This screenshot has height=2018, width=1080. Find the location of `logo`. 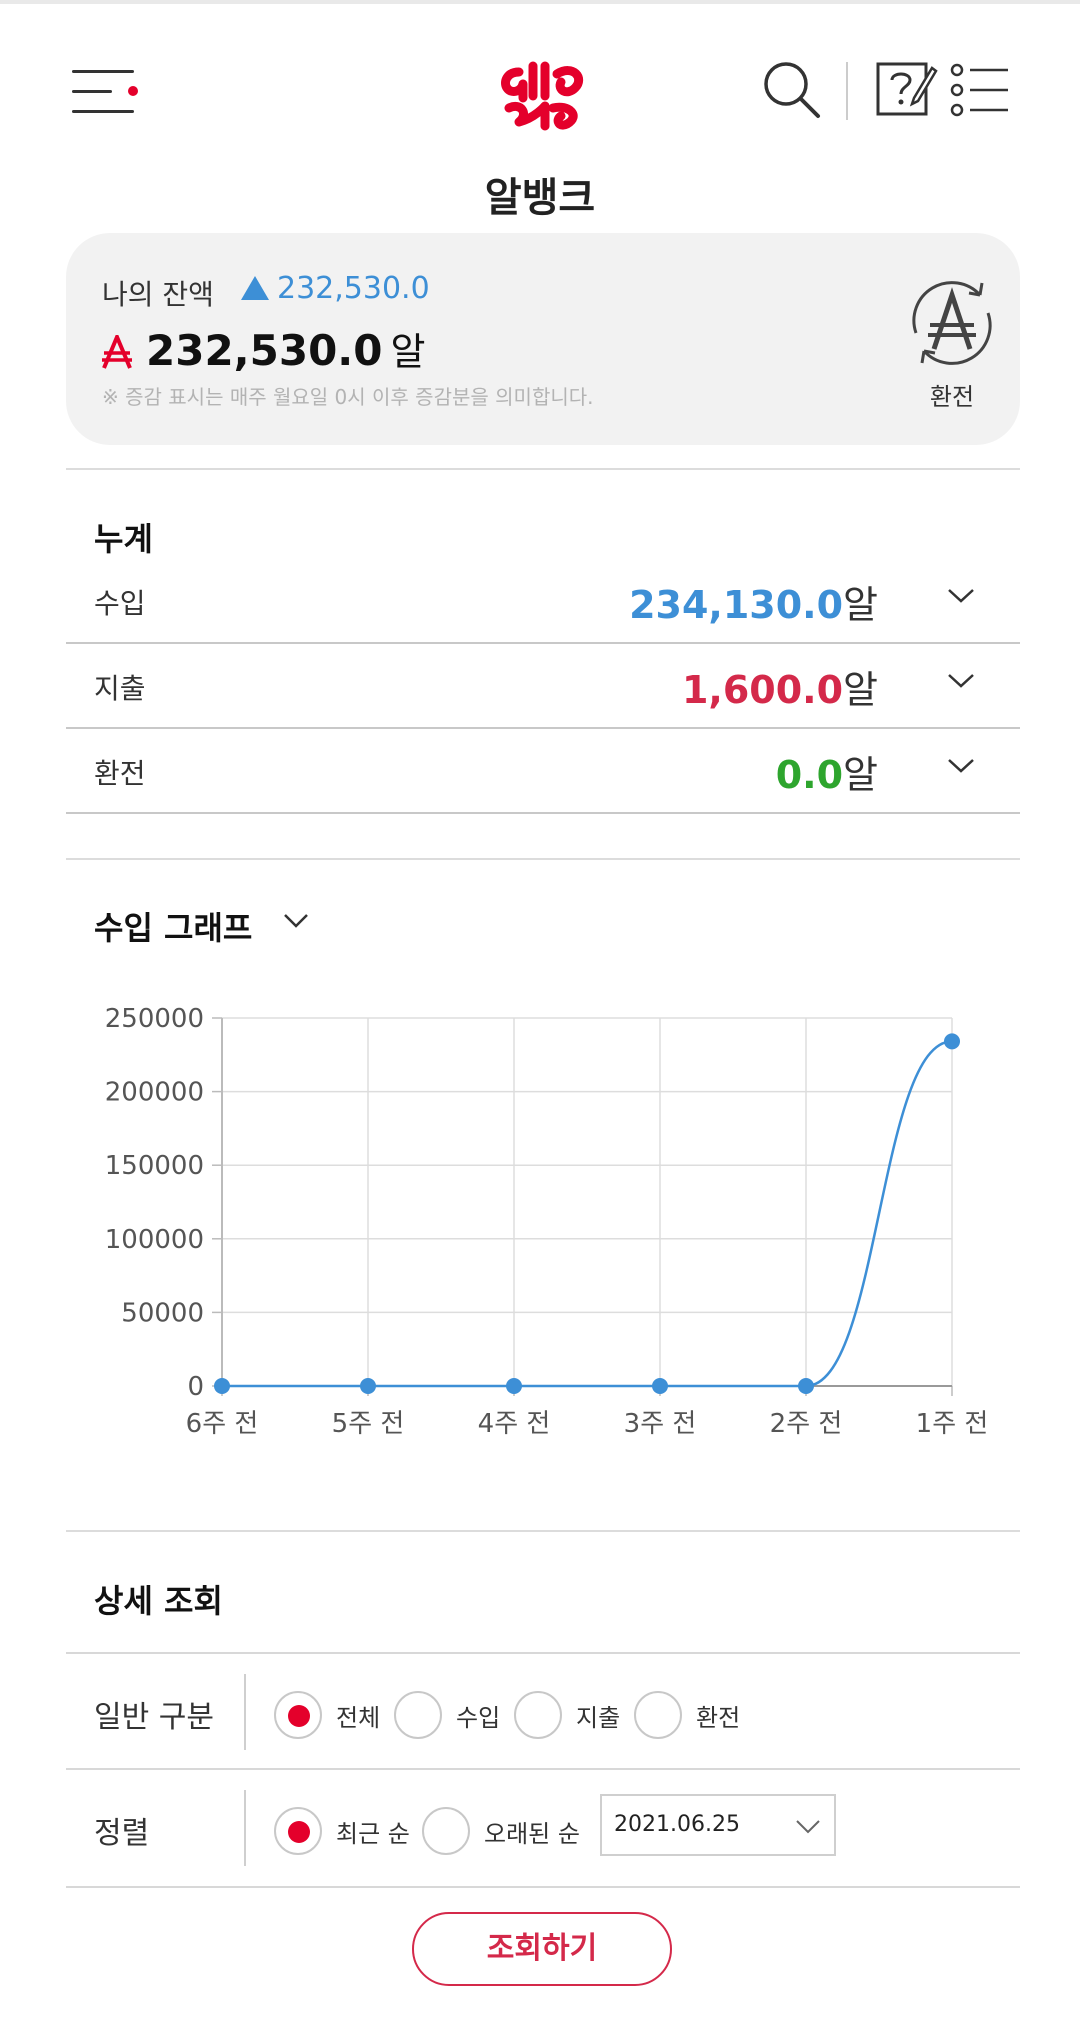

logo is located at coordinates (543, 96).